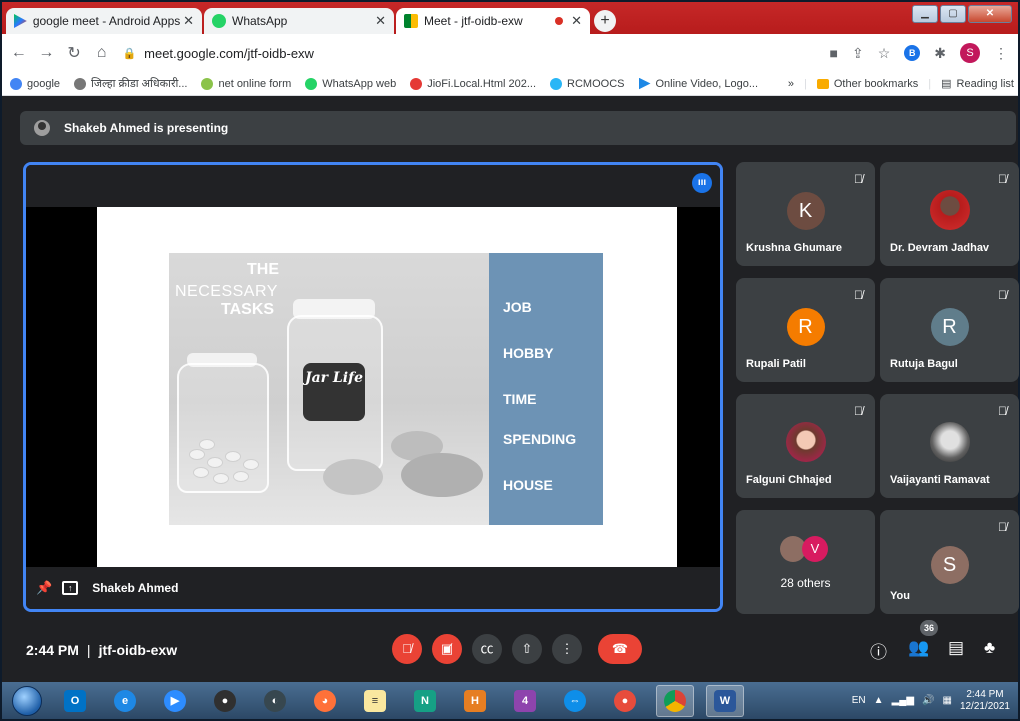 This screenshot has width=1020, height=721. I want to click on language-indicator: EN, so click(859, 700).